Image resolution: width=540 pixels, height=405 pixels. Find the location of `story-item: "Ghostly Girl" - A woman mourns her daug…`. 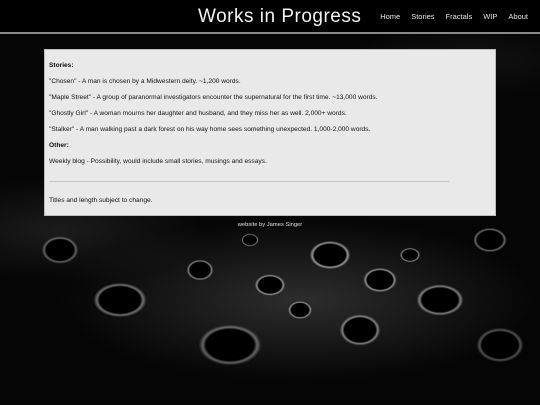

story-item: "Ghostly Girl" - A woman mourns her daug… is located at coordinates (198, 113).